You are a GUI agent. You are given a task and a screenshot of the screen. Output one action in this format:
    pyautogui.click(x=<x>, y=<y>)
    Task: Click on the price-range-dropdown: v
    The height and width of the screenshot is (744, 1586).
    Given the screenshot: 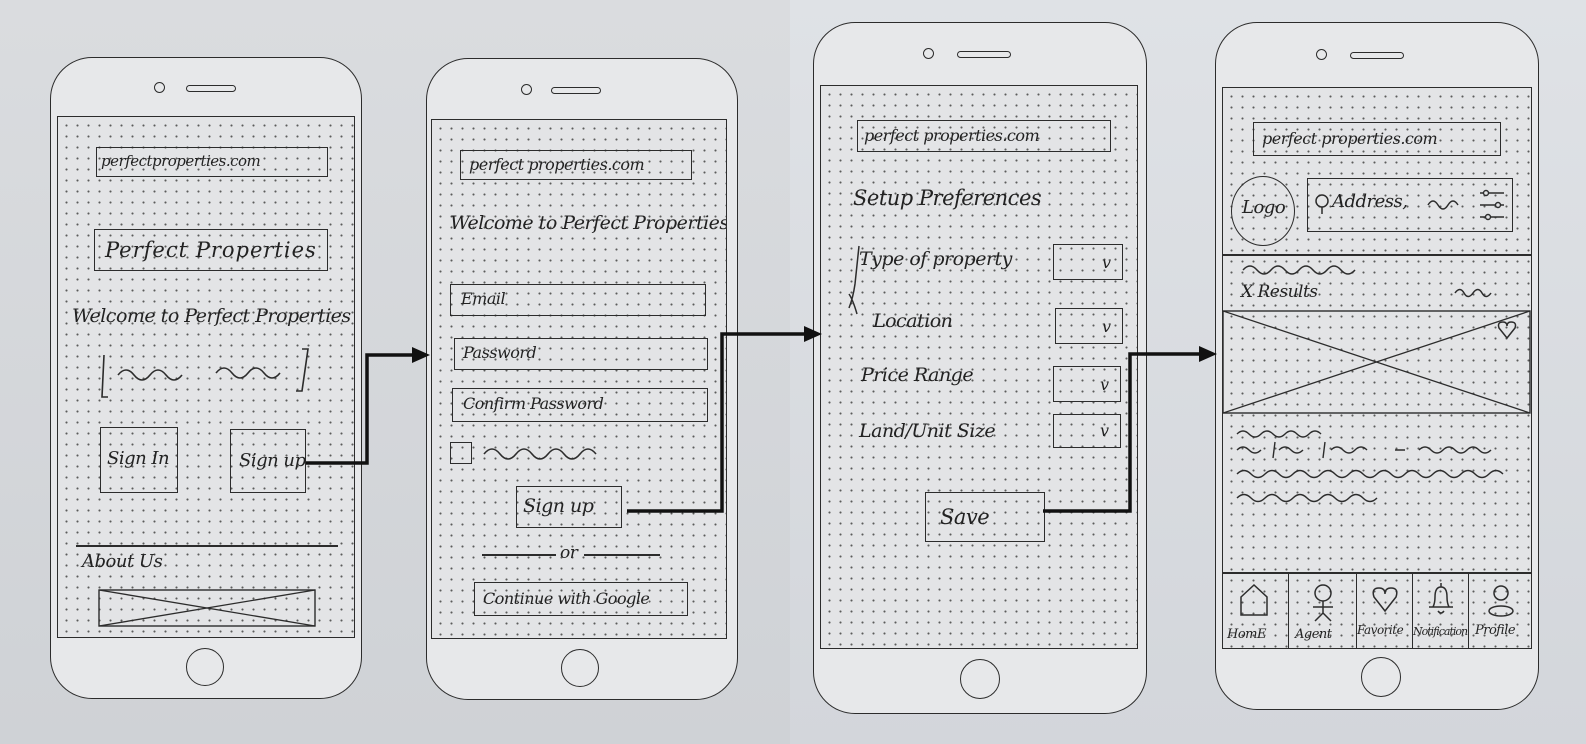 What is the action you would take?
    pyautogui.click(x=1087, y=384)
    